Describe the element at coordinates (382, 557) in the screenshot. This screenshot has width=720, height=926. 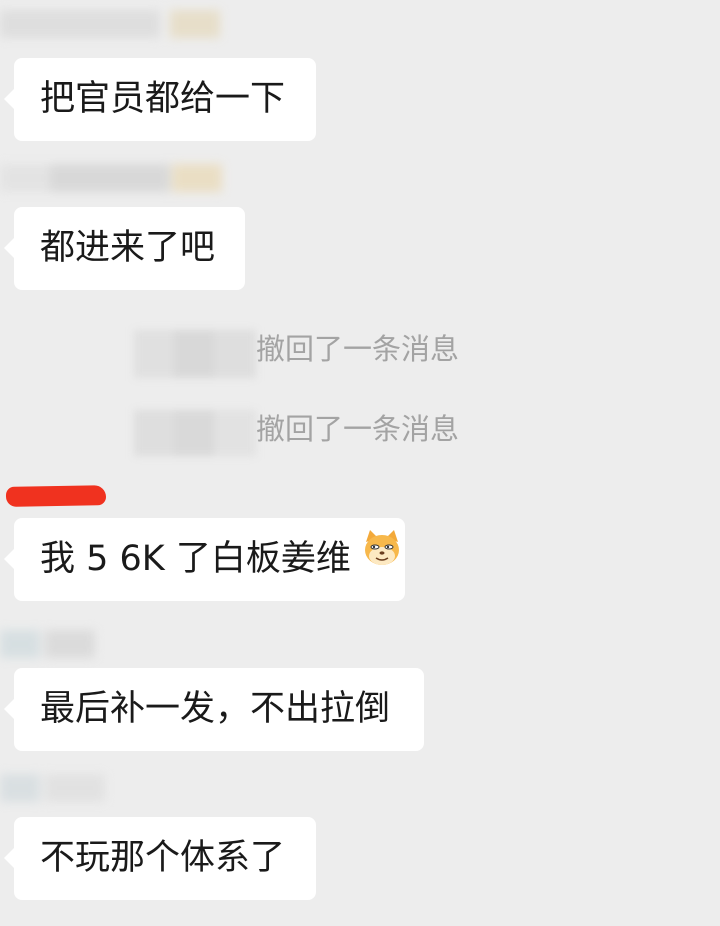
I see `doge-cat-emoji` at that location.